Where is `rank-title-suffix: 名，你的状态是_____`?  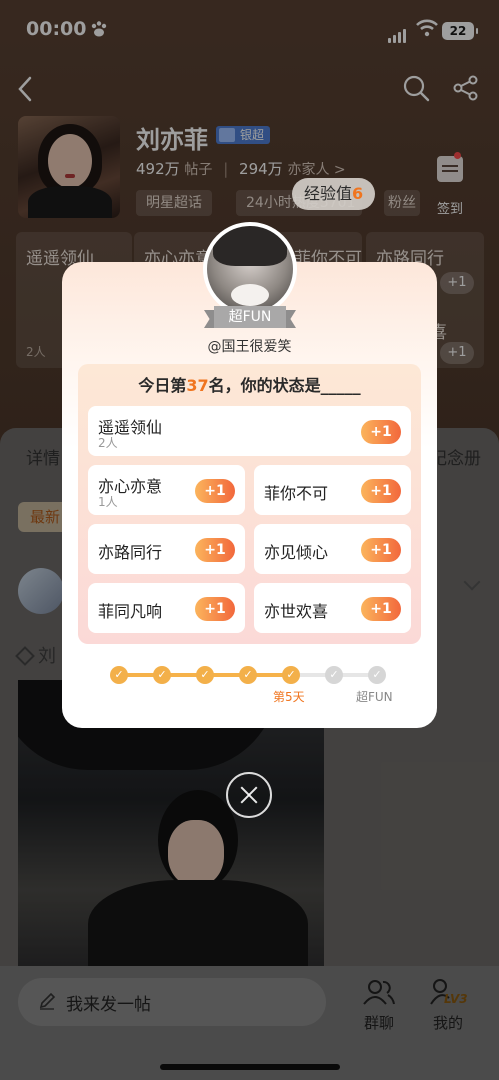 rank-title-suffix: 名，你的状态是_____ is located at coordinates (284, 385).